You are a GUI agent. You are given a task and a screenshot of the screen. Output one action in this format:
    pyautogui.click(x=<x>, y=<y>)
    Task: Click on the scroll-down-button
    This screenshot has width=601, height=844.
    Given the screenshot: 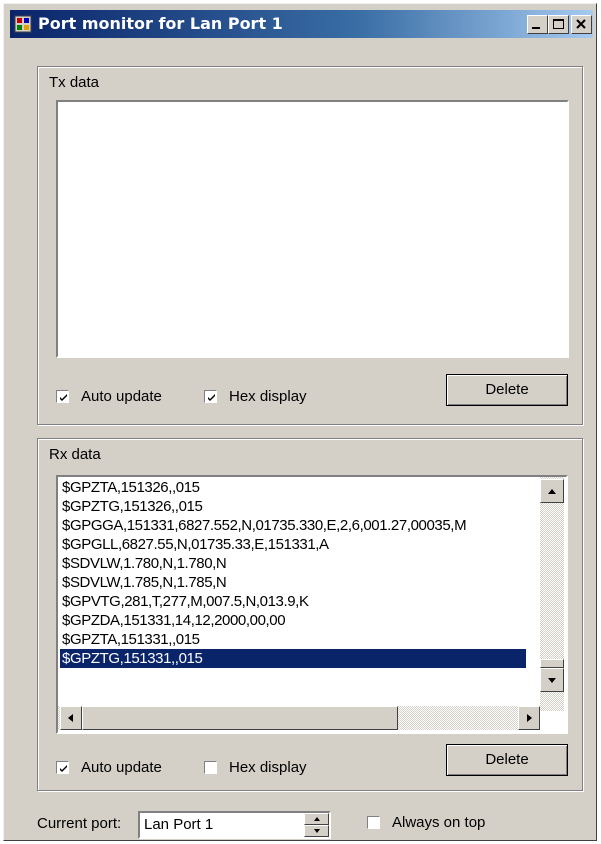 What is the action you would take?
    pyautogui.click(x=552, y=680)
    